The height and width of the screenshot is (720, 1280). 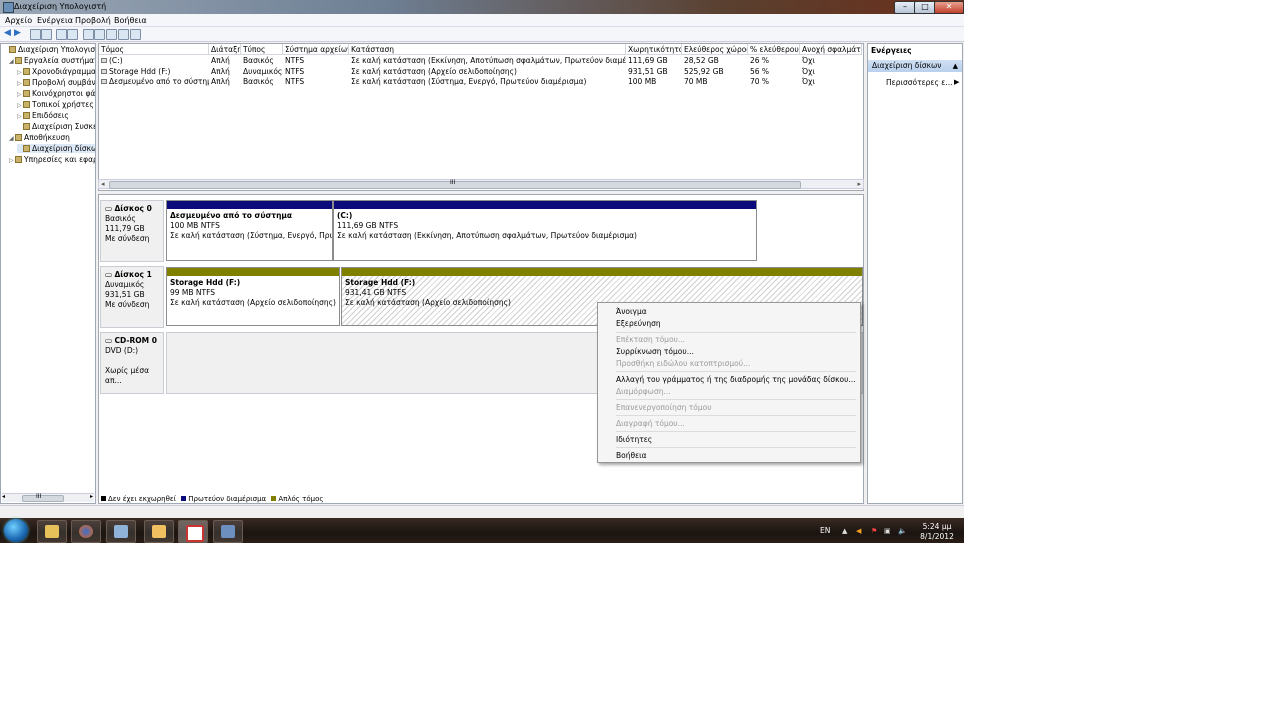 I want to click on back-arrow-icon: ◀, so click(x=8, y=33).